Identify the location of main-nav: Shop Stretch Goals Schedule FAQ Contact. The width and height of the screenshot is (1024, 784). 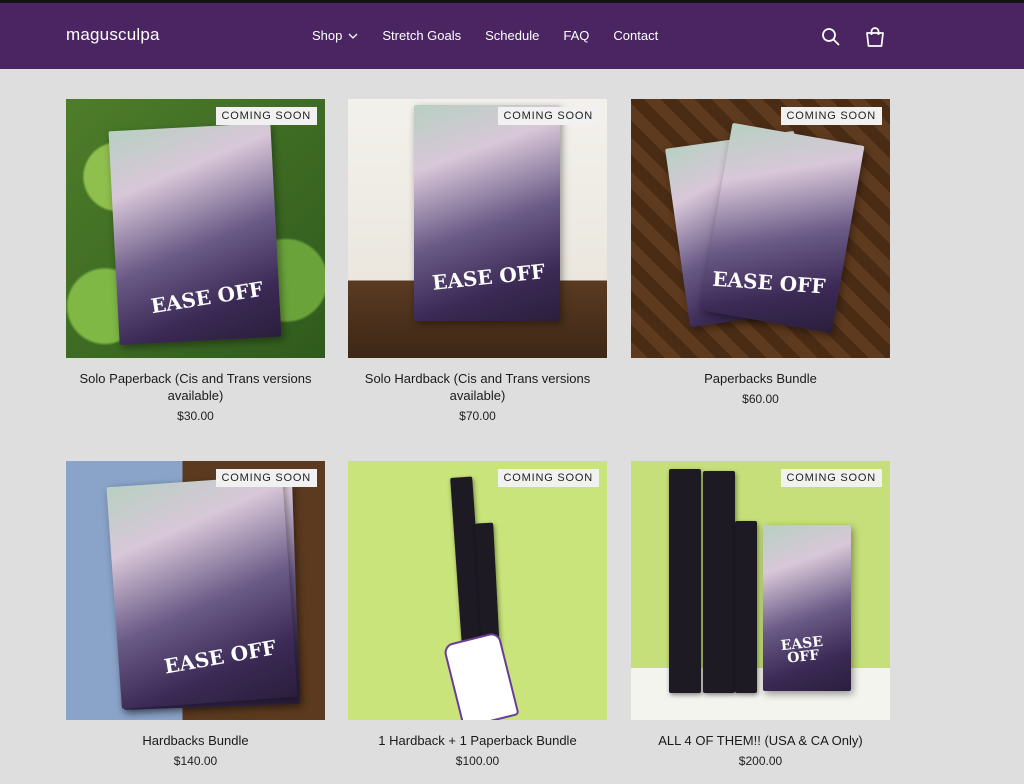
(497, 35).